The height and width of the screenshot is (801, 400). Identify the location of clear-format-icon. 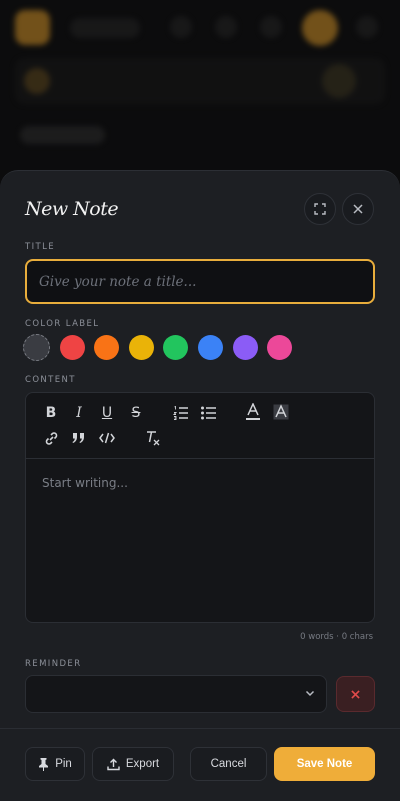
(153, 438).